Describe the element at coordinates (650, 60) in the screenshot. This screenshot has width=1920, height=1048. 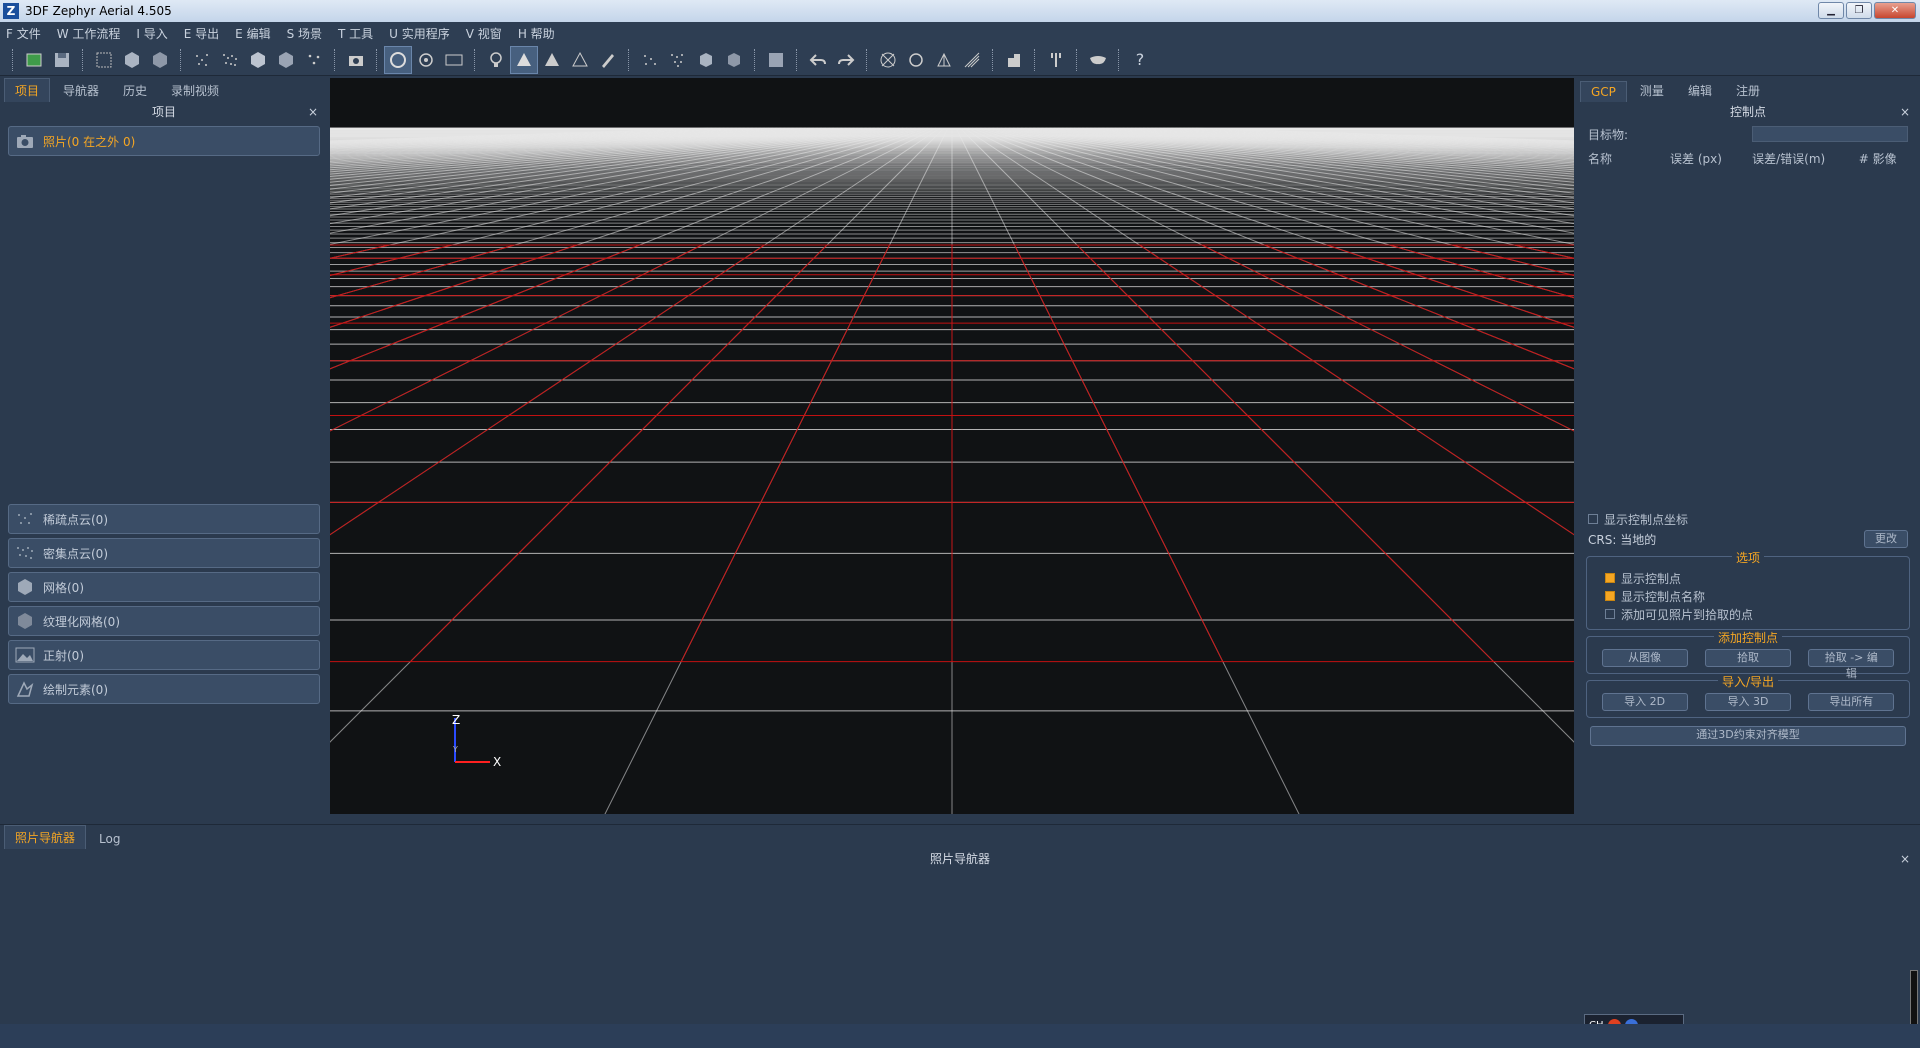
I see `show-sparse-icon` at that location.